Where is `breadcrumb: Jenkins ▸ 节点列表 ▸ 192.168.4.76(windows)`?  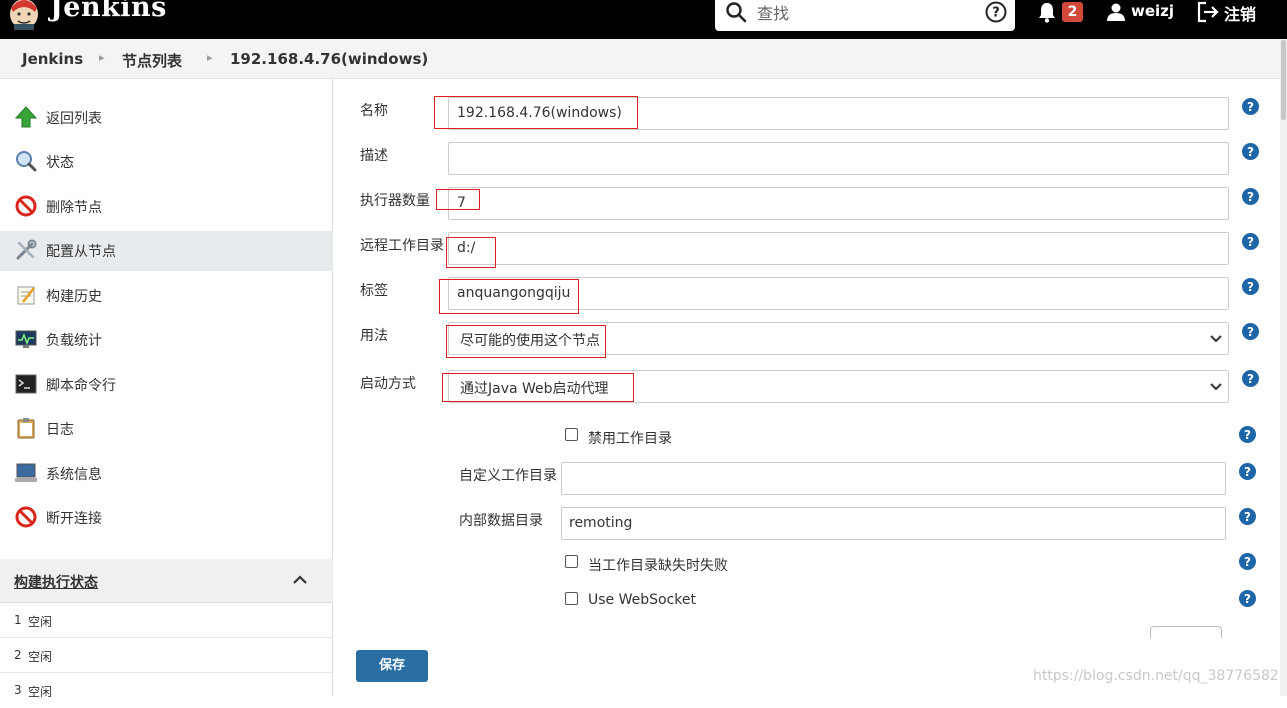
breadcrumb: Jenkins ▸ 节点列表 ▸ 192.168.4.76(windows) is located at coordinates (643, 59).